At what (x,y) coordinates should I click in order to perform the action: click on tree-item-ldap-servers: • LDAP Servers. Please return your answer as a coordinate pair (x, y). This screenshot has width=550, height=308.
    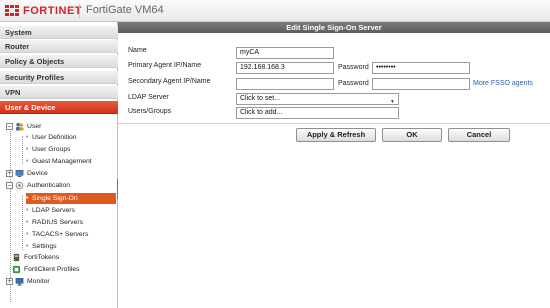
    Looking at the image, I should click on (50, 210).